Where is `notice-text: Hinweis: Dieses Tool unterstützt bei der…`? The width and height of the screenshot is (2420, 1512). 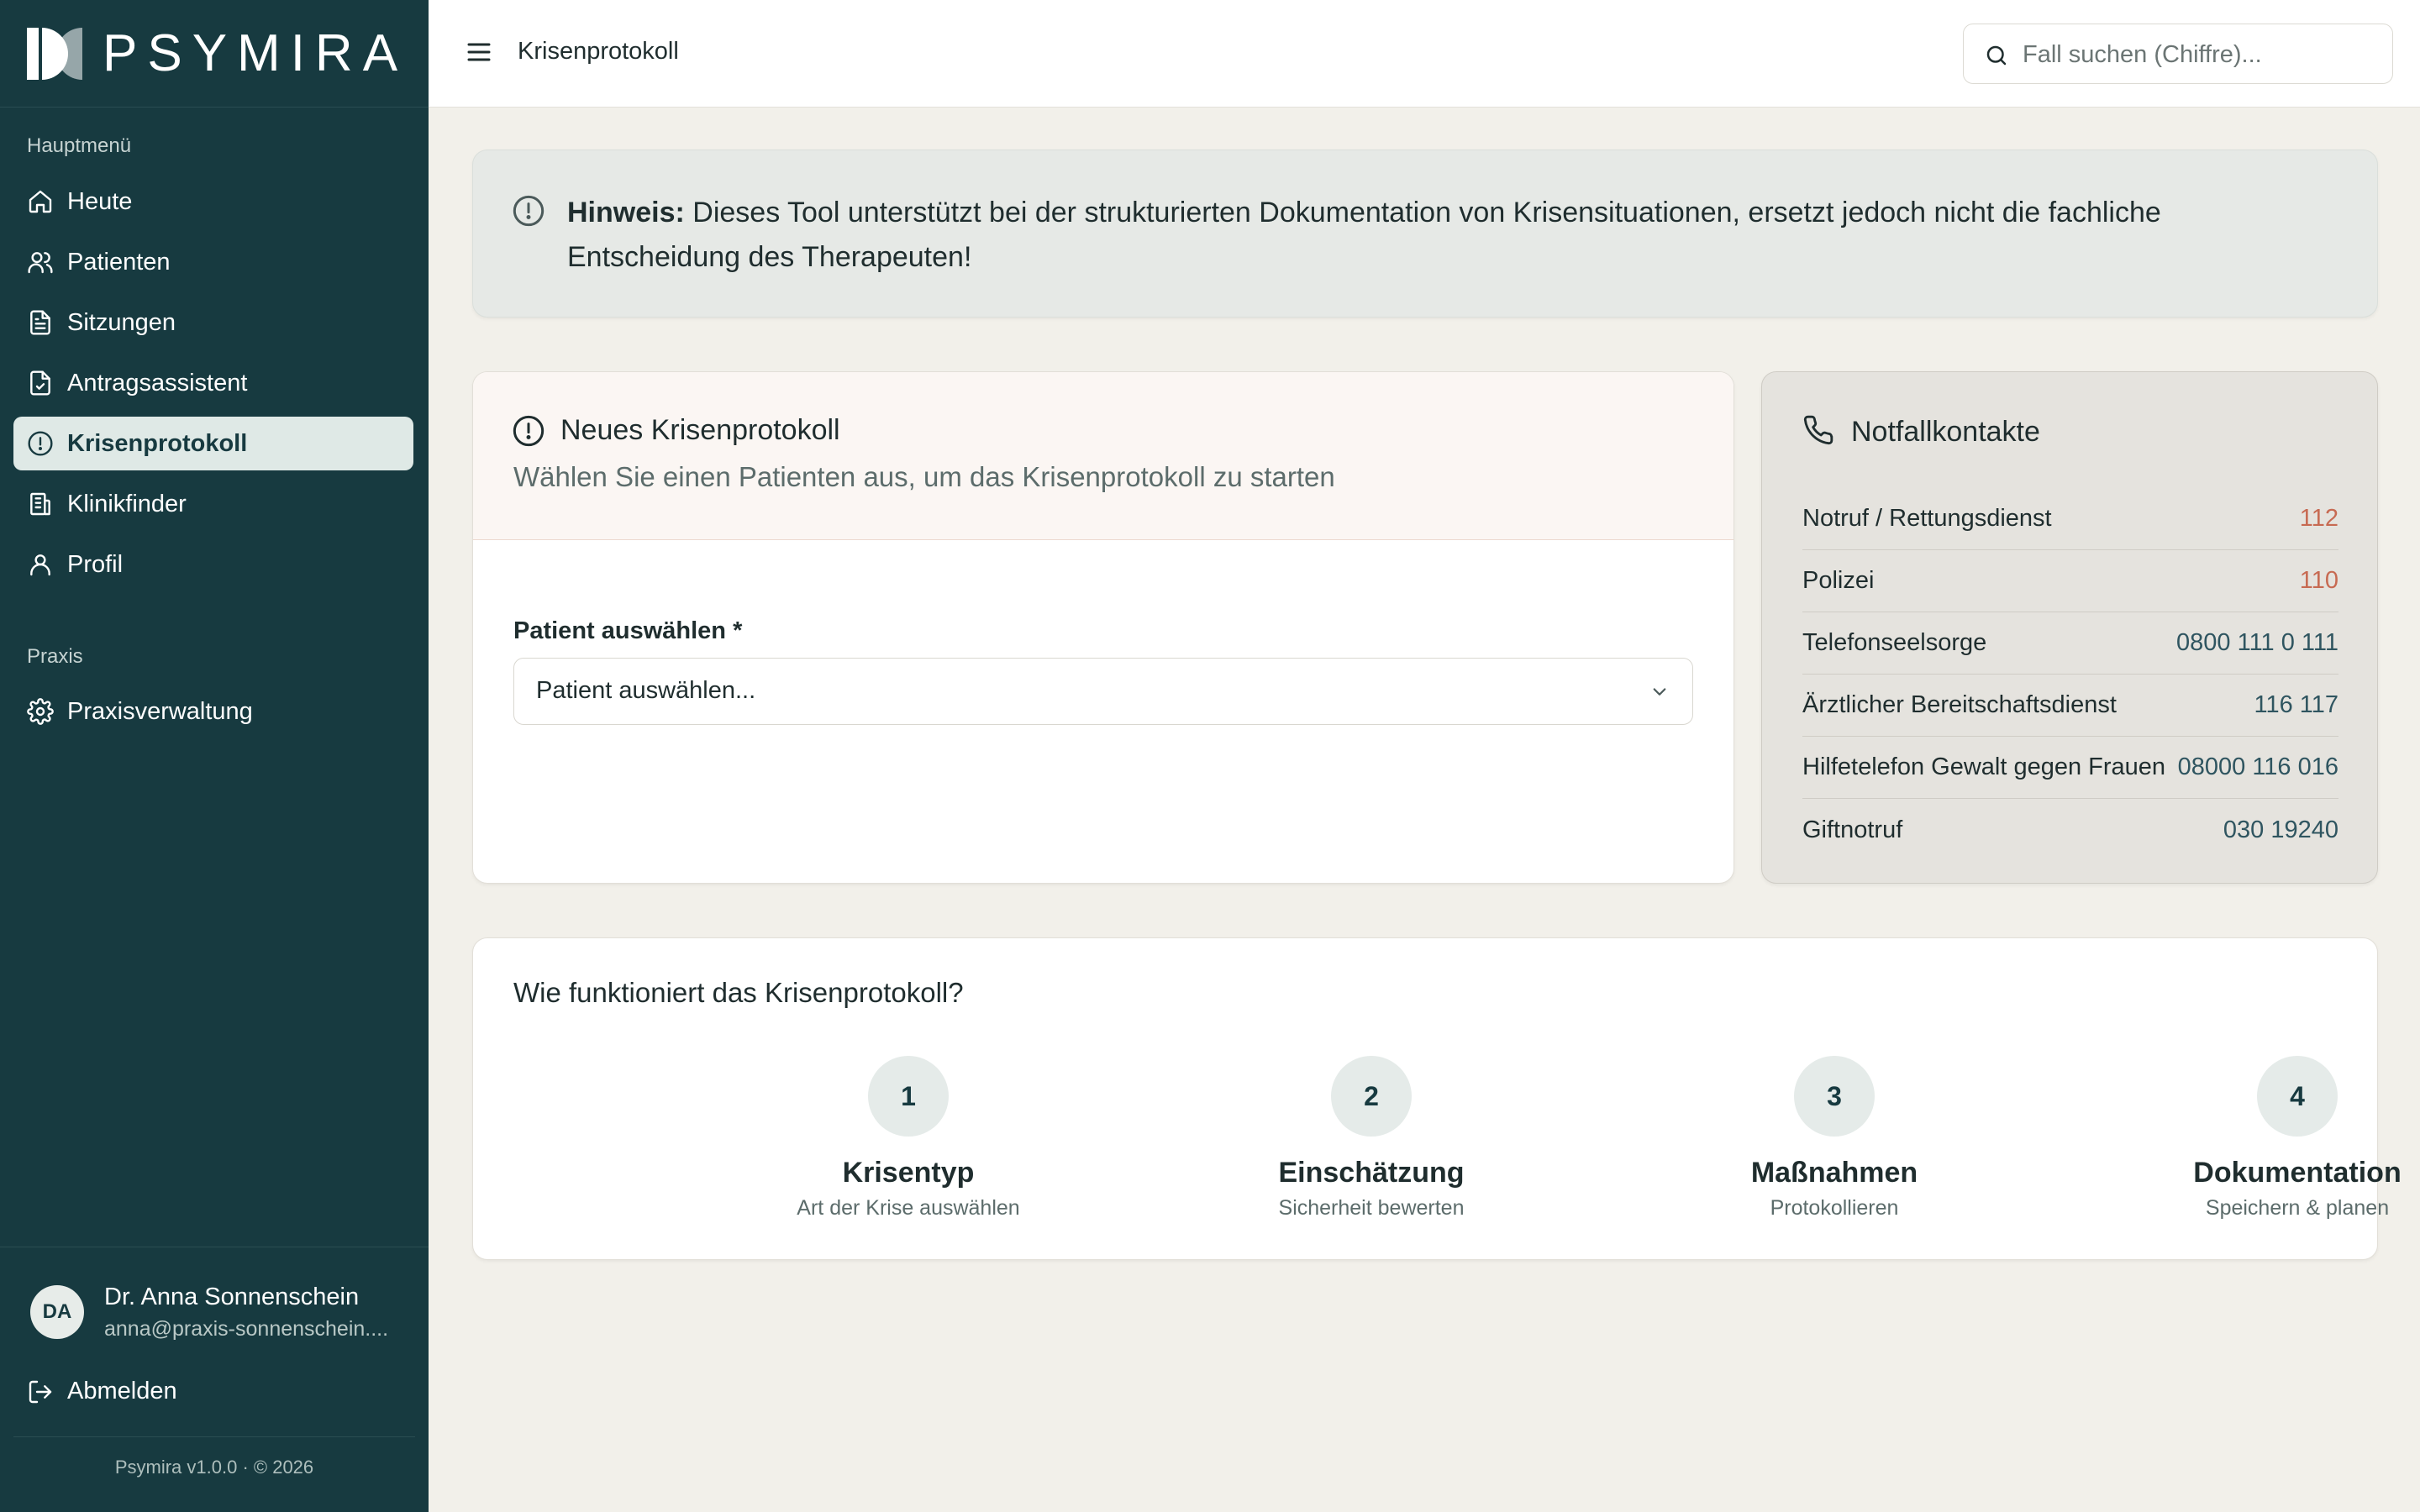 notice-text: Hinweis: Dieses Tool unterstützt bei der… is located at coordinates (1449, 235).